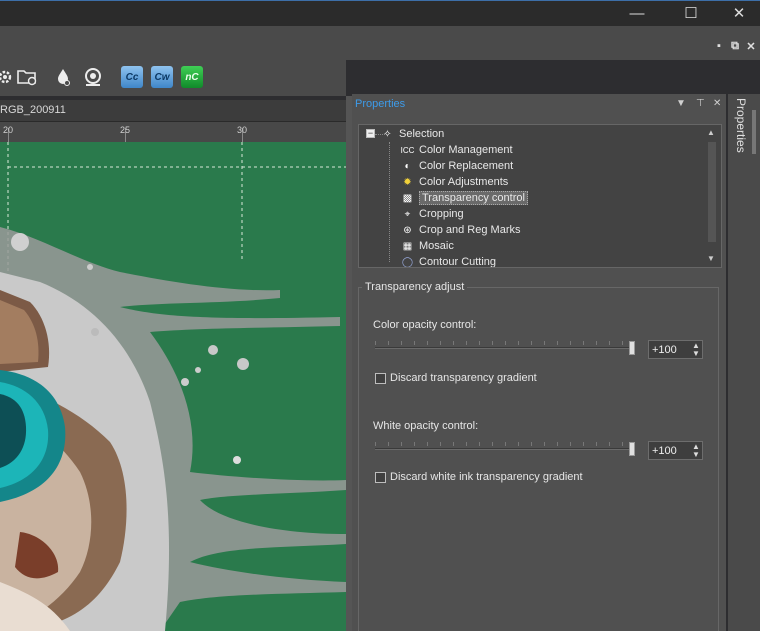  What do you see at coordinates (711, 132) in the screenshot?
I see `scroll-up-icon: ▲` at bounding box center [711, 132].